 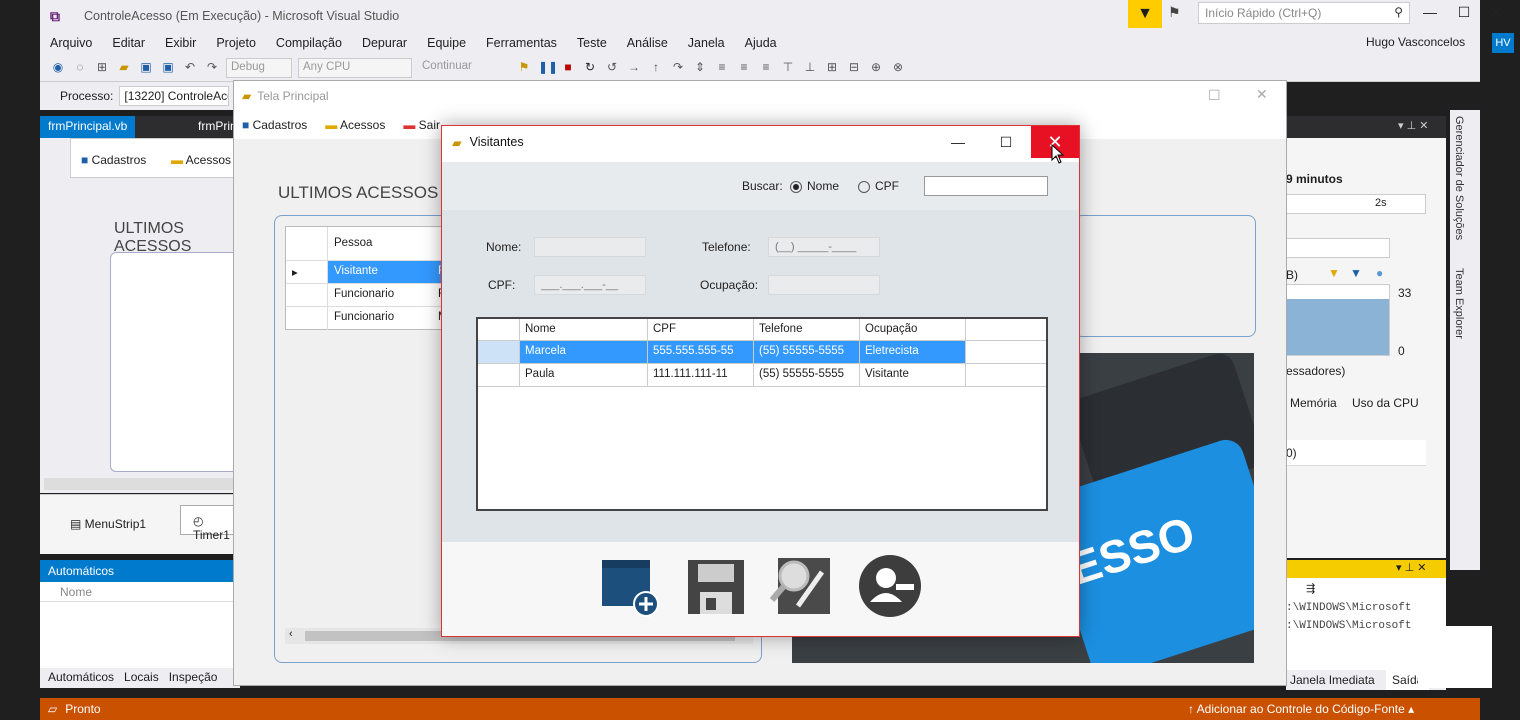 What do you see at coordinates (722, 68) in the screenshot?
I see `align-left-icon: ≡` at bounding box center [722, 68].